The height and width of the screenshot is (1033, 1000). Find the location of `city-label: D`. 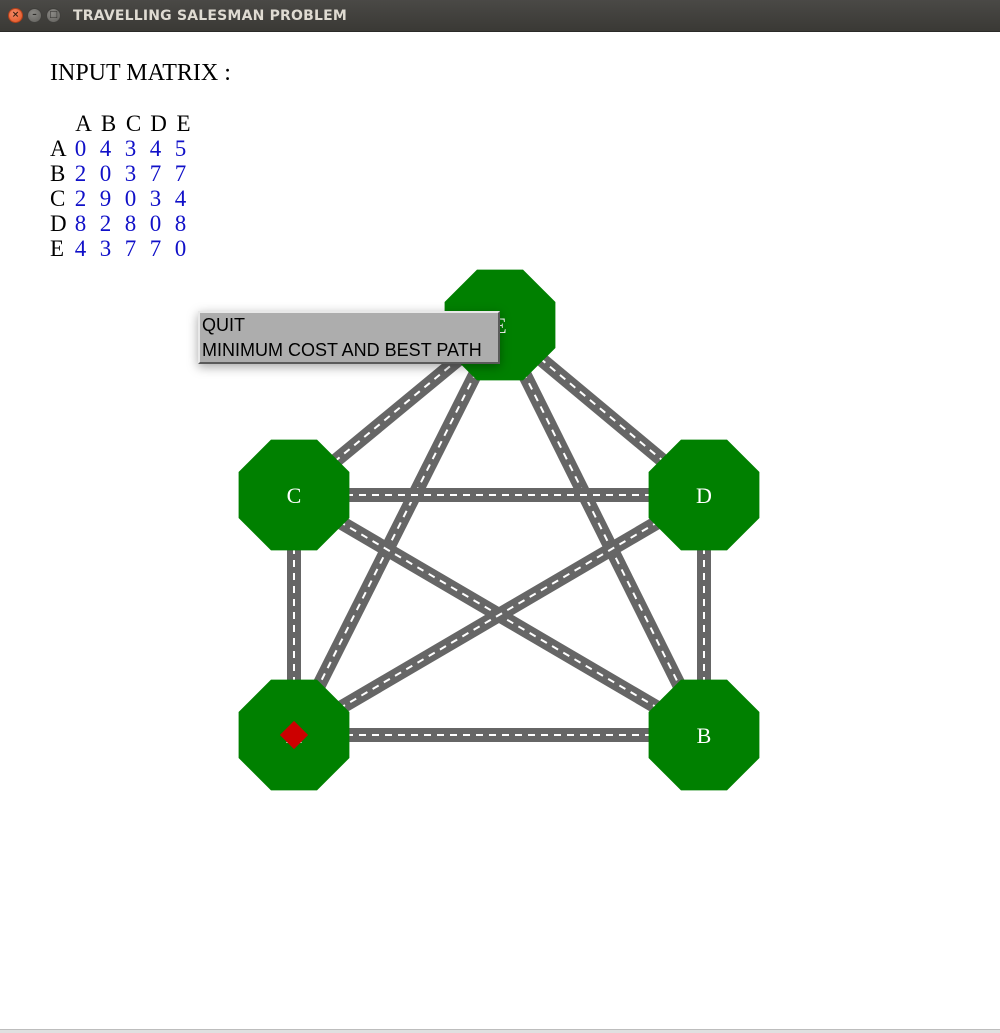

city-label: D is located at coordinates (704, 495).